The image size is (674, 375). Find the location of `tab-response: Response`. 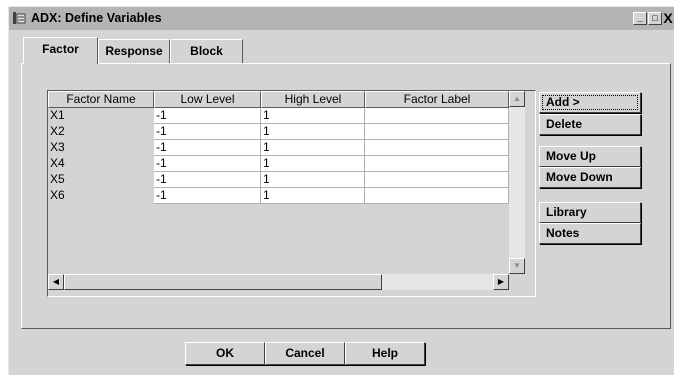

tab-response: Response is located at coordinates (134, 51).